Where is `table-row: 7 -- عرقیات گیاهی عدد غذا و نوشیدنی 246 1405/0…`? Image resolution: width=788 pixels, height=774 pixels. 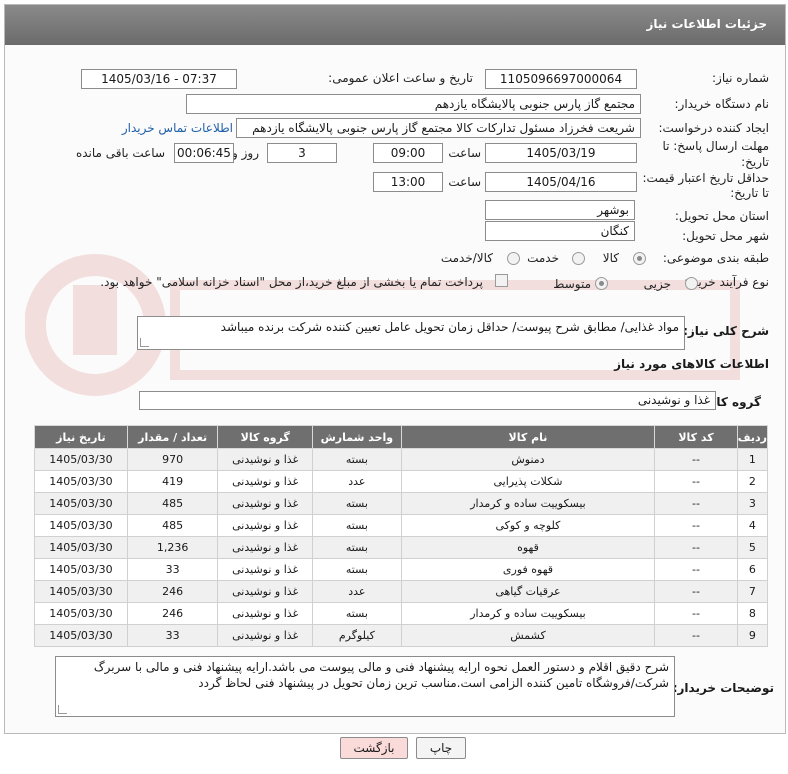 table-row: 7 -- عرقیات گیاهی عدد غذا و نوشیدنی 246 1405/0… is located at coordinates (401, 591).